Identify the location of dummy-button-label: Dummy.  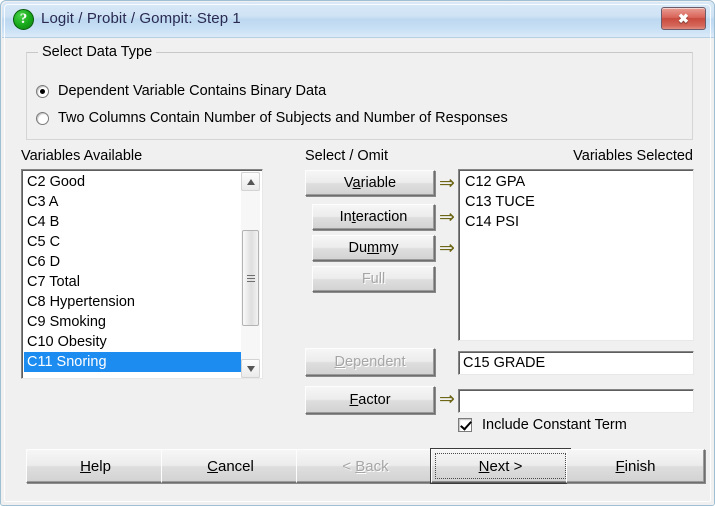
(373, 248).